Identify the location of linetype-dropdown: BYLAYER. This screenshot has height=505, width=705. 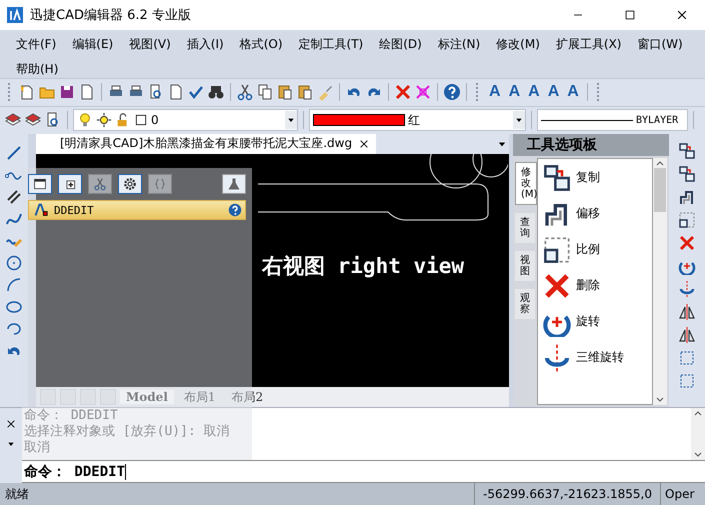
(612, 120).